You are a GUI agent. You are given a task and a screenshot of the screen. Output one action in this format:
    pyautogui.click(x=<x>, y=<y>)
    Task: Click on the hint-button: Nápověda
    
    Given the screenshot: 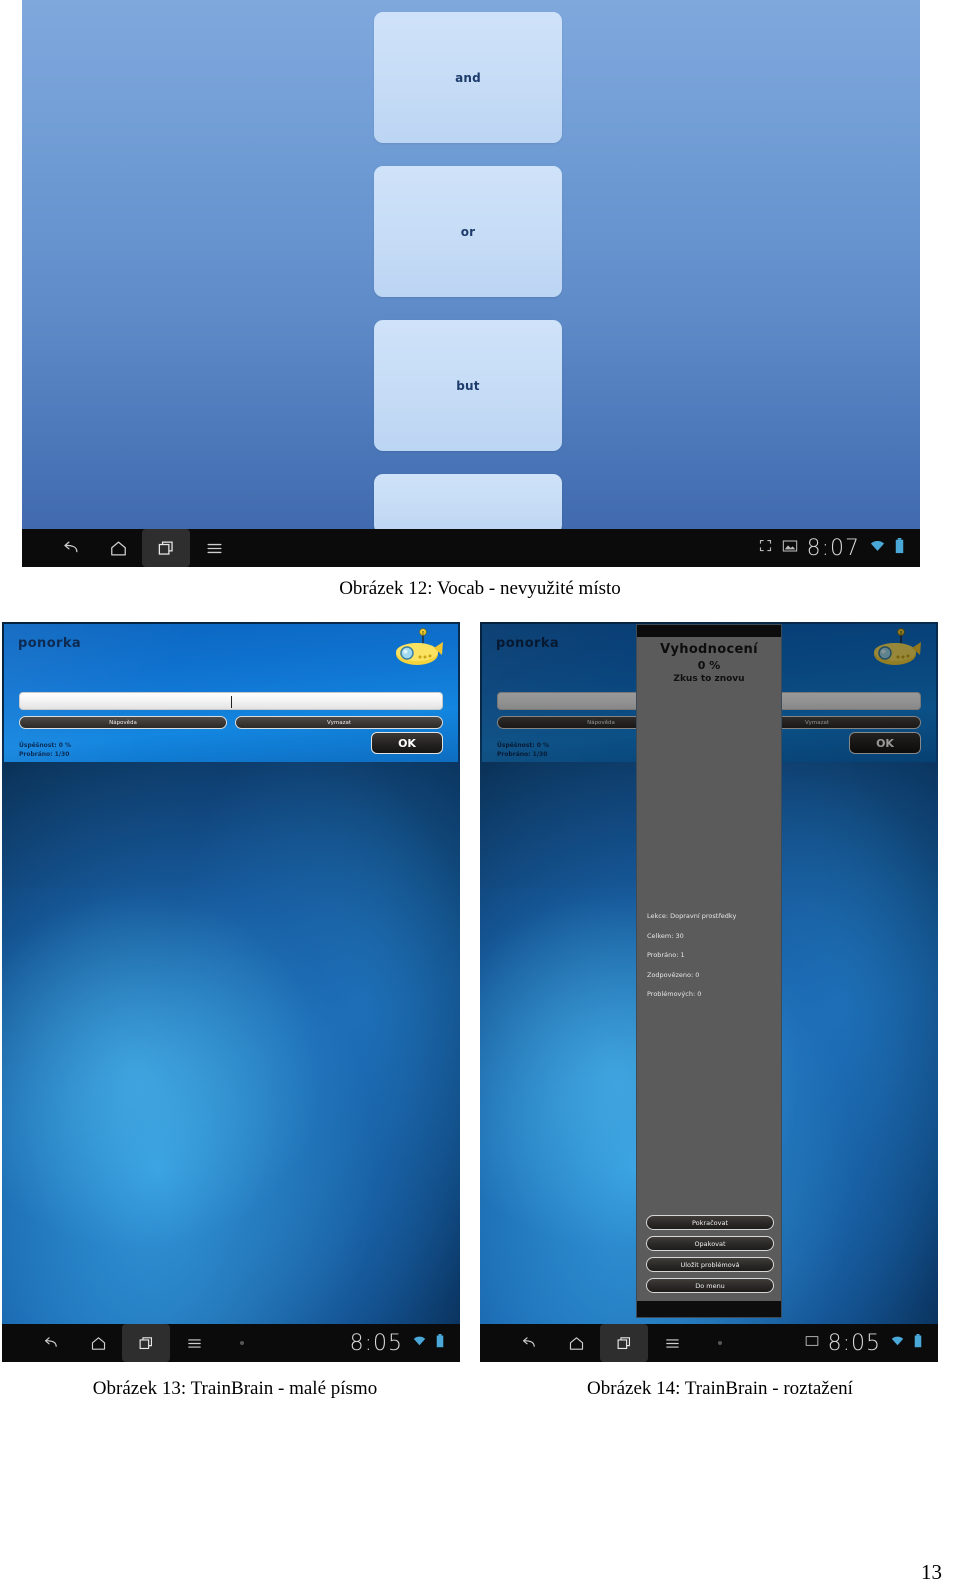 What is the action you would take?
    pyautogui.click(x=123, y=722)
    